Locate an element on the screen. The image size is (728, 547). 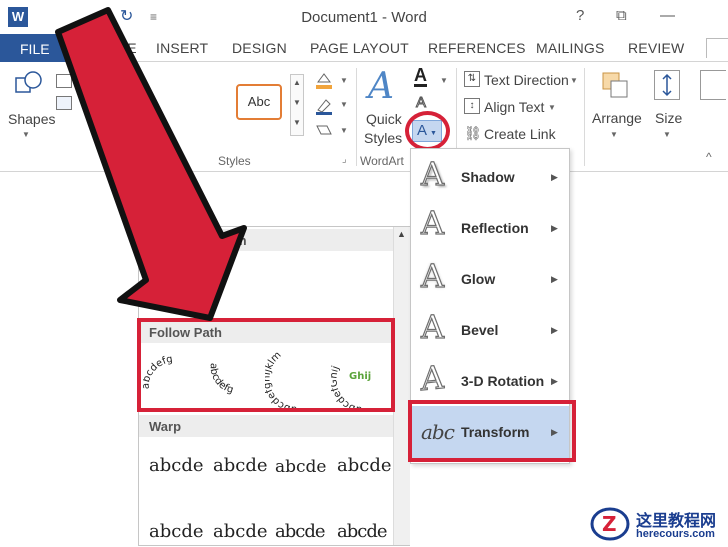
menu-item-glow: A Glow ▶ is located at coordinates (490, 278).